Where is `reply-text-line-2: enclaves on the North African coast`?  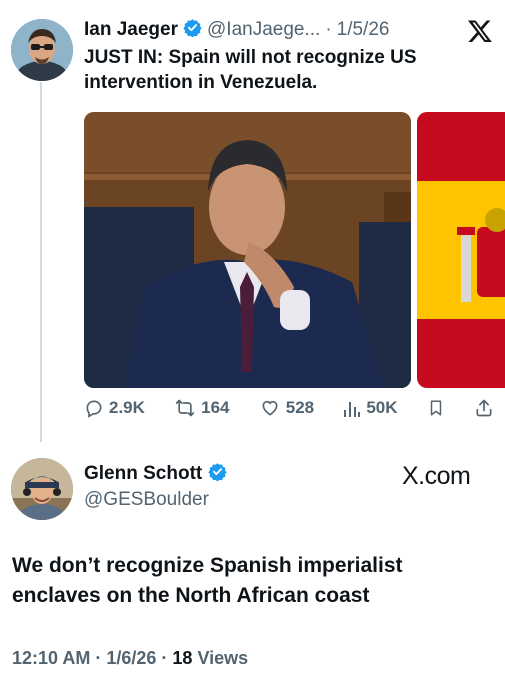
reply-text-line-2: enclaves on the North African coast is located at coordinates (191, 595).